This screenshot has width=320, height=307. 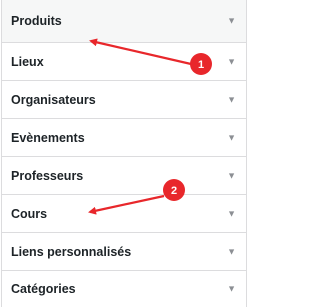 What do you see at coordinates (124, 62) in the screenshot?
I see `menu-item-lieux: Lieux ▼` at bounding box center [124, 62].